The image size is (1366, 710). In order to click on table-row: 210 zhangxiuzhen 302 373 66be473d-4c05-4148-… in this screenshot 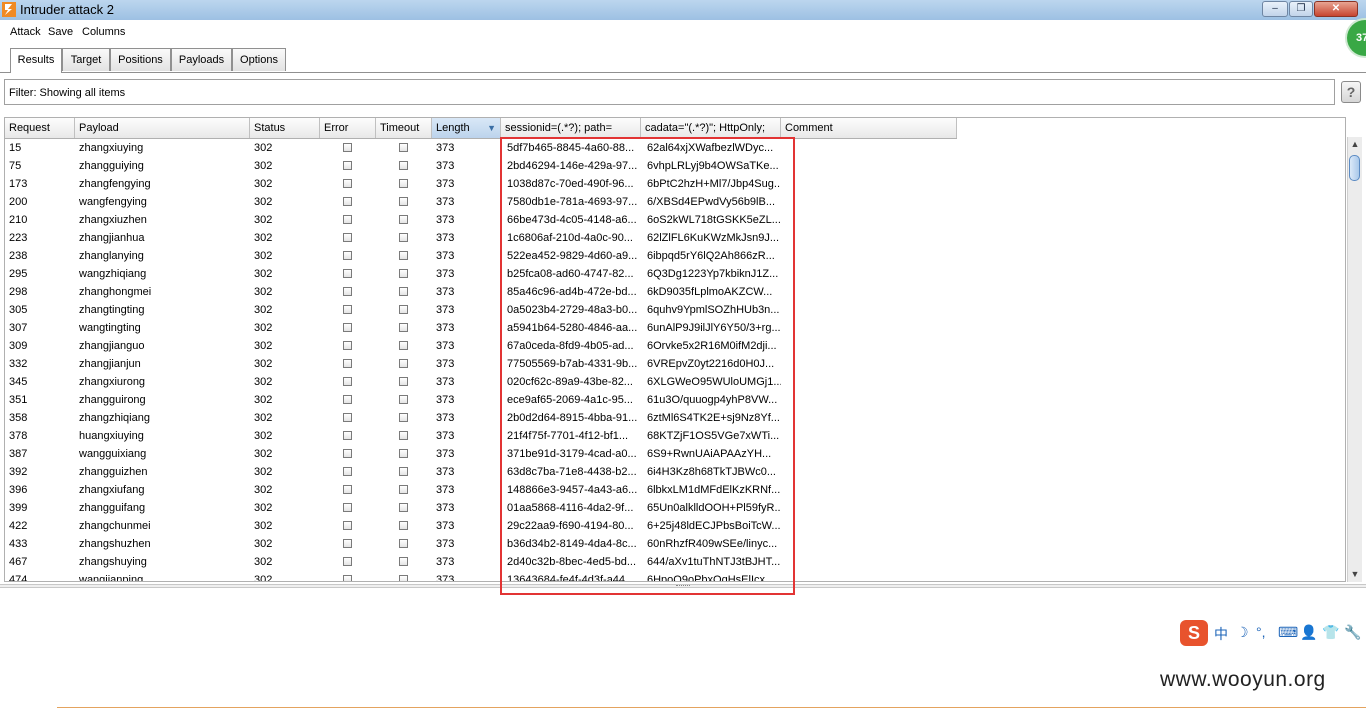, I will do `click(481, 220)`.